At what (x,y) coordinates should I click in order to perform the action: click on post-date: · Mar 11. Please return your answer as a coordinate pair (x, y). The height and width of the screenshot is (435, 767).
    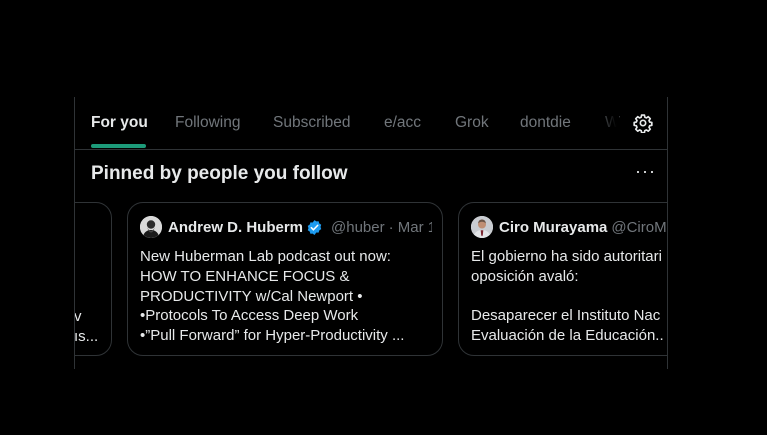
    Looking at the image, I should click on (410, 227).